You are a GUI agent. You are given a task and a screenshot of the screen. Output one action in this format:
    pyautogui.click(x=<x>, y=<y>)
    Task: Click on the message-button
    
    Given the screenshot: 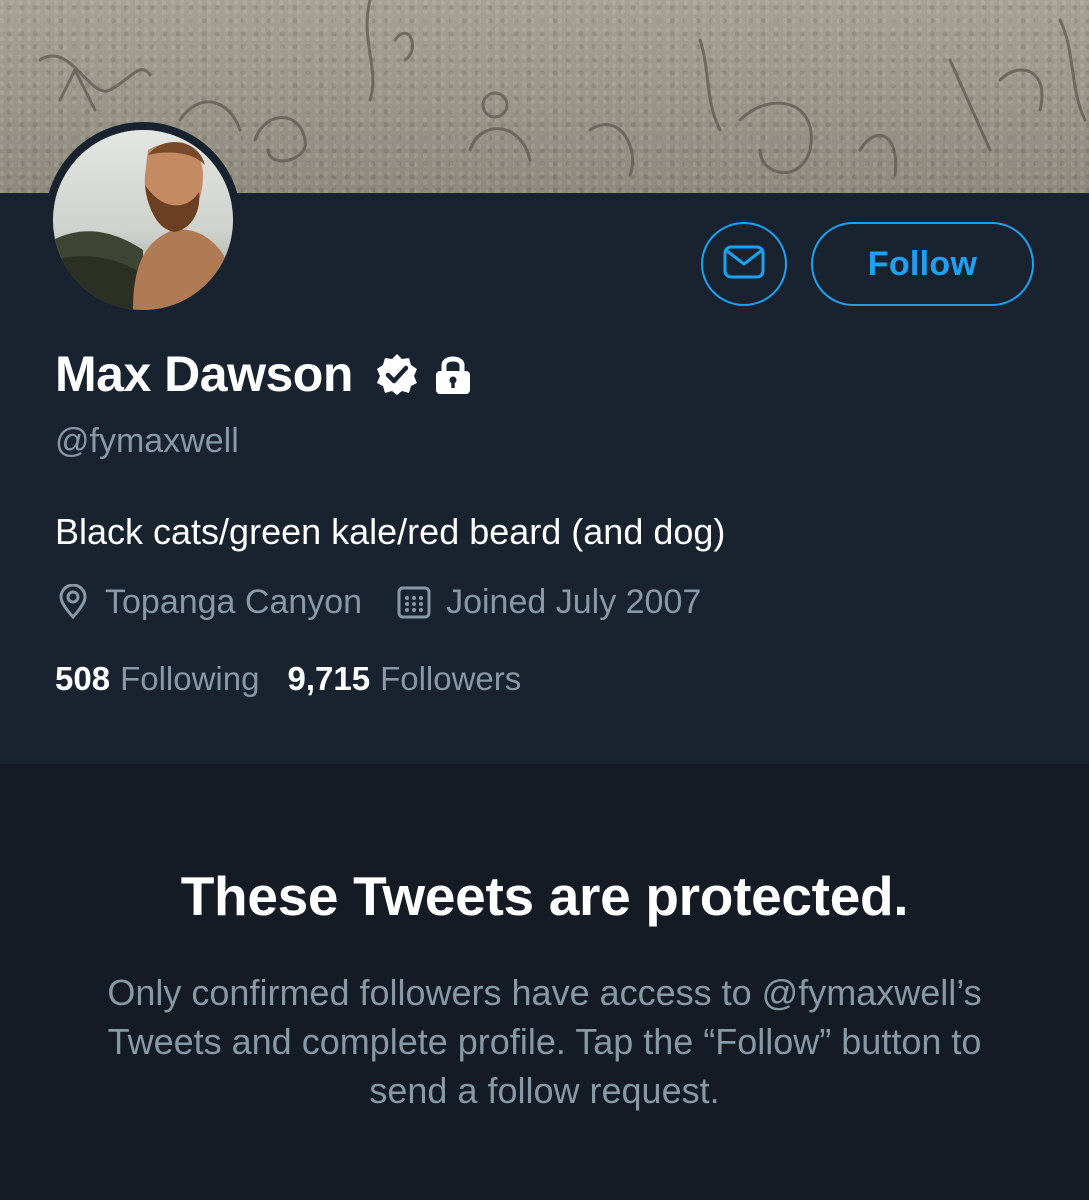 What is the action you would take?
    pyautogui.click(x=744, y=264)
    